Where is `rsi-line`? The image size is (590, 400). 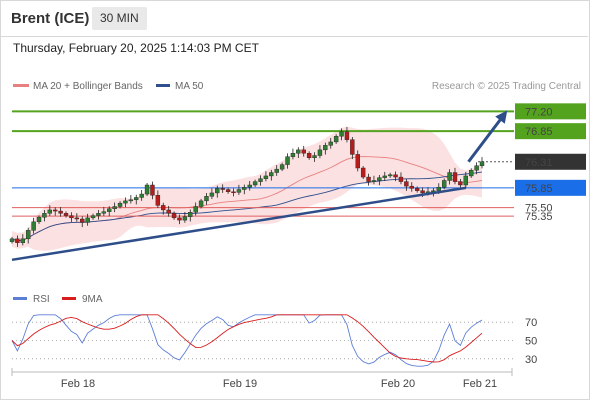
rsi-line is located at coordinates (247, 340).